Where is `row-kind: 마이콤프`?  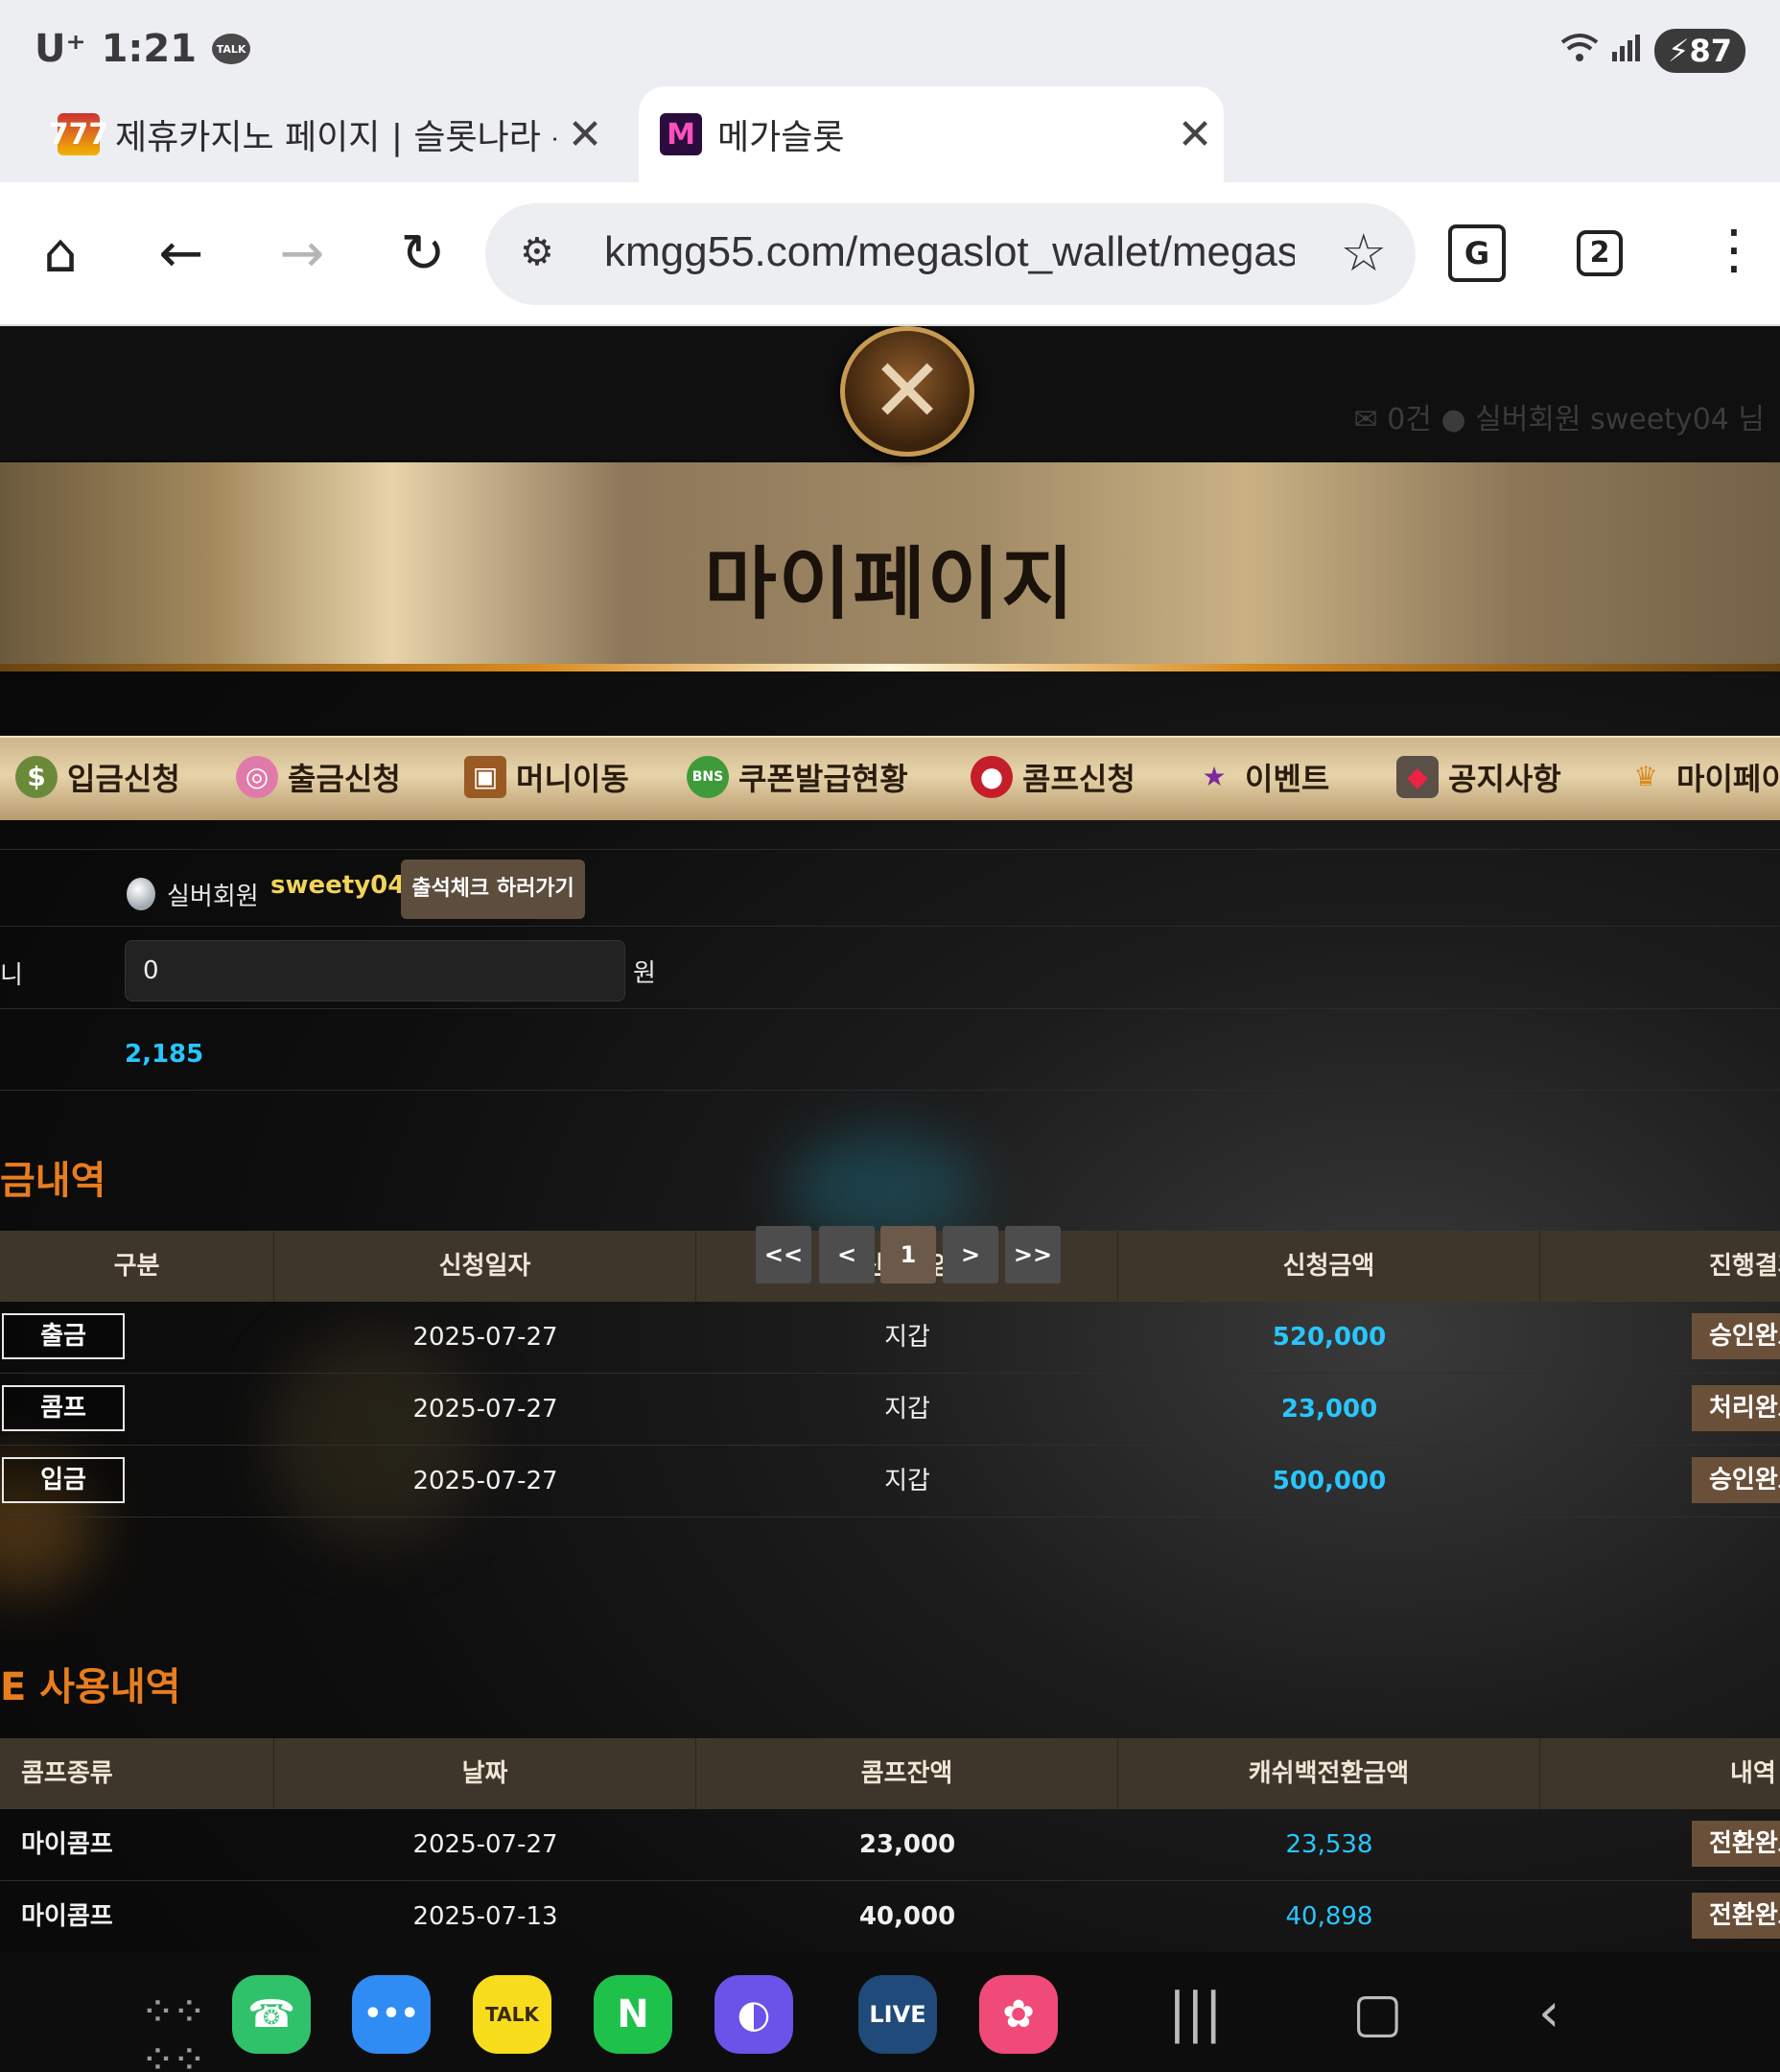 row-kind: 마이콤프 is located at coordinates (67, 1916).